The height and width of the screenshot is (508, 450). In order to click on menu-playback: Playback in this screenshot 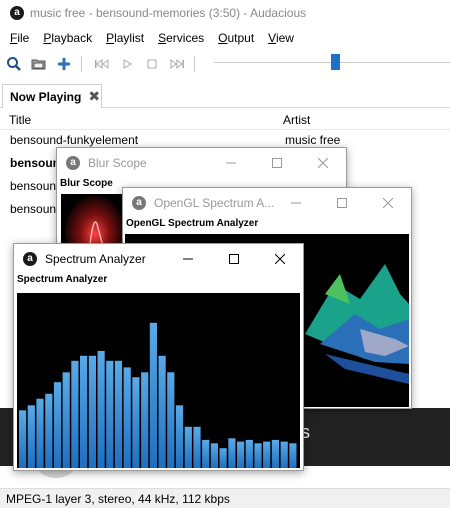, I will do `click(67, 38)`.